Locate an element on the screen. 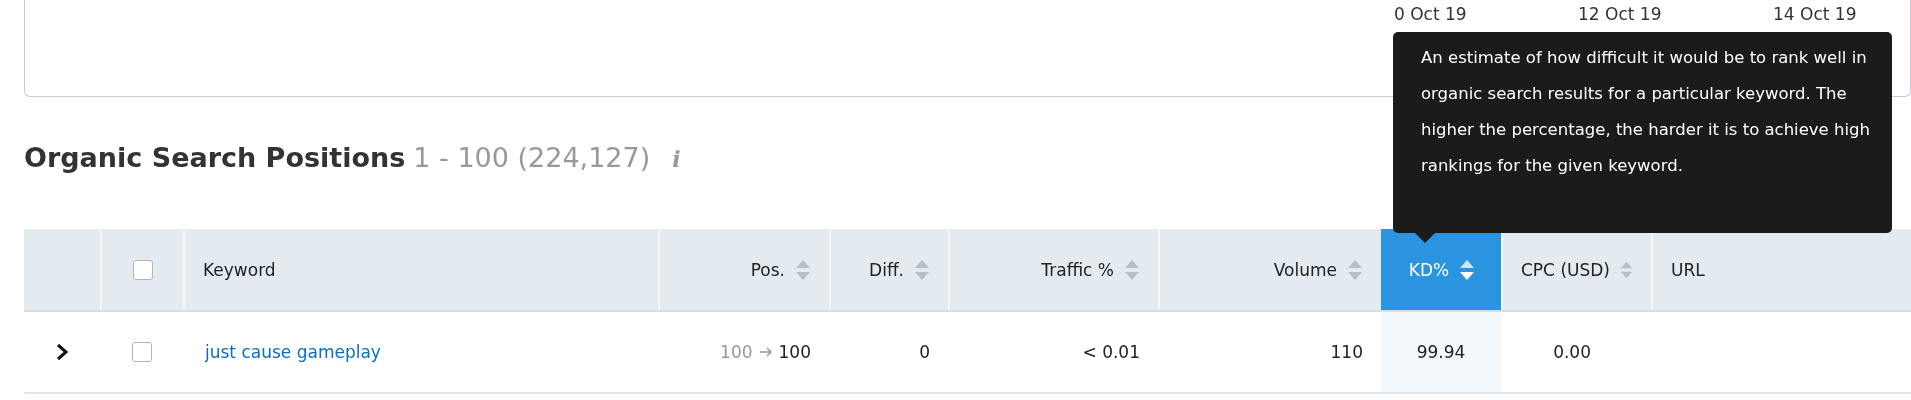 Image resolution: width=1911 pixels, height=400 pixels. result-count: 1 - 100 (224,127) is located at coordinates (532, 157).